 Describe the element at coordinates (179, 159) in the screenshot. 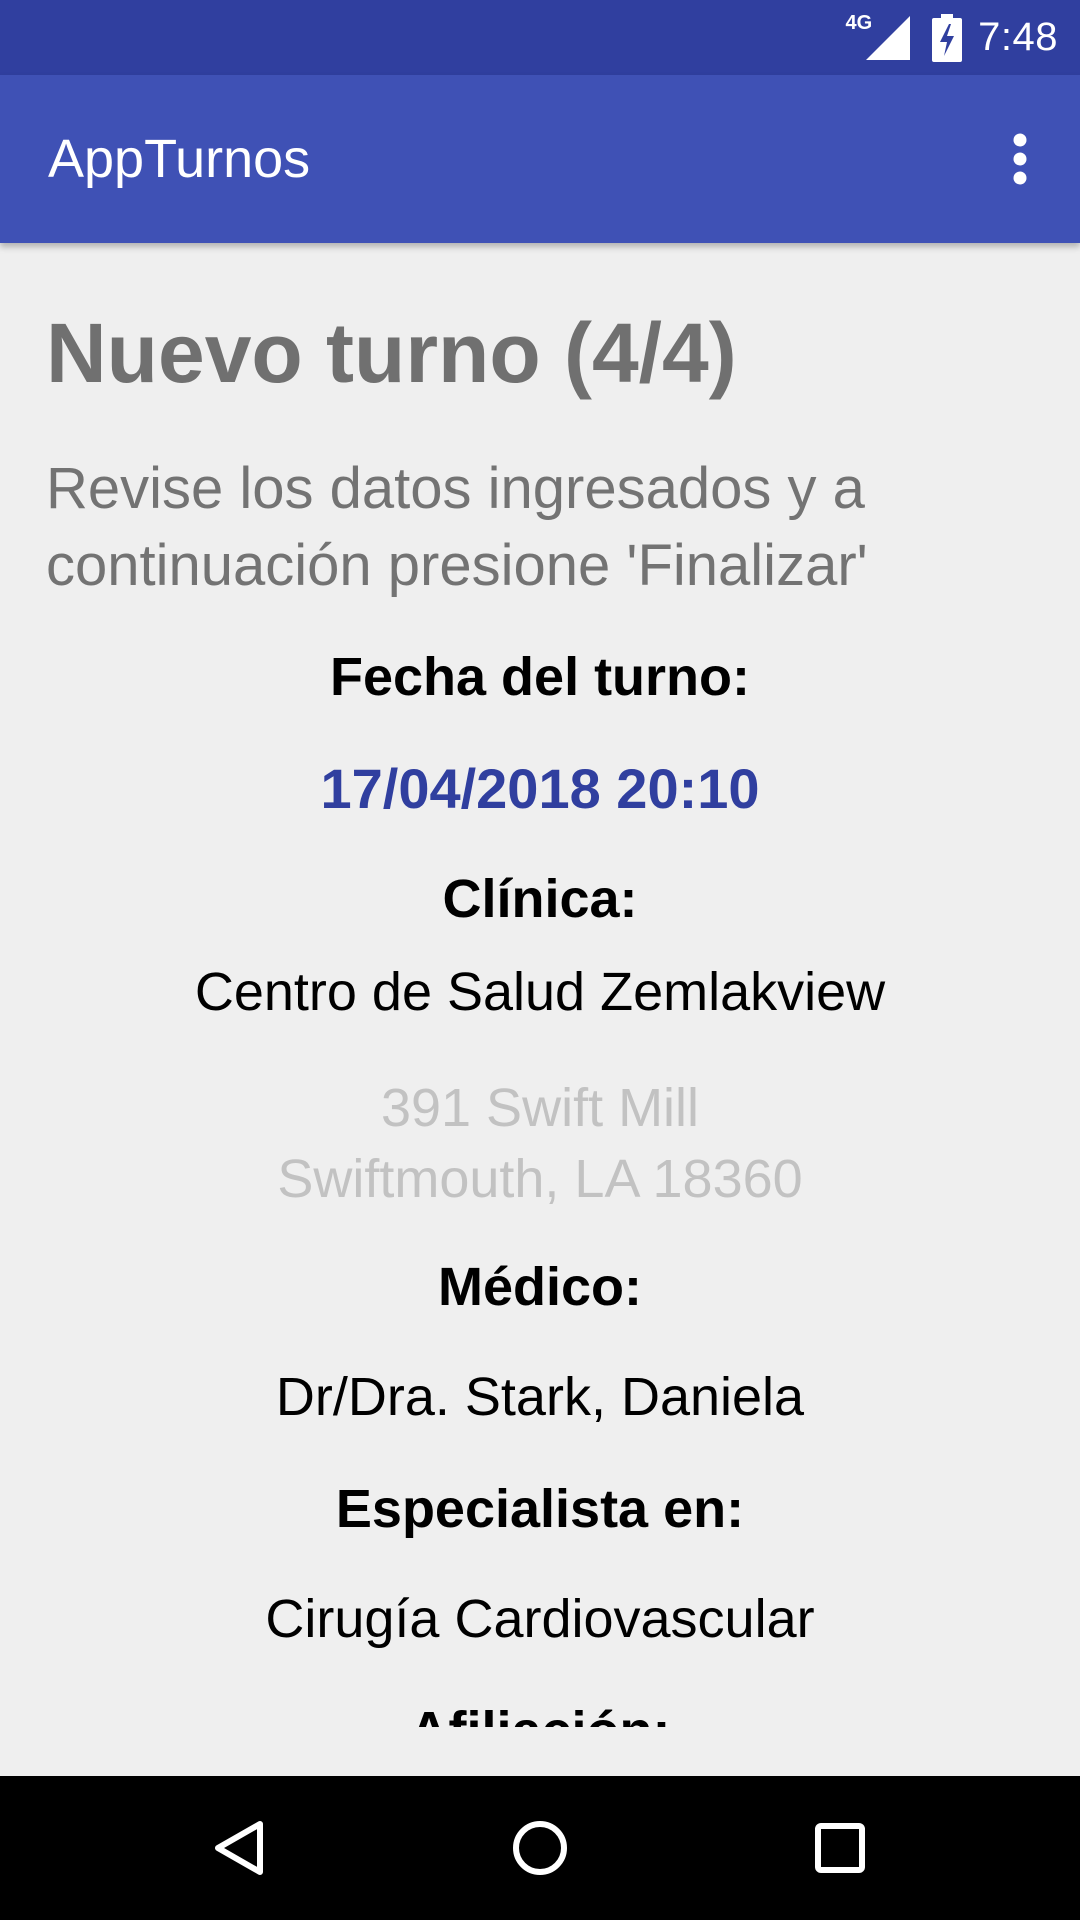

I see `app-title: AppTurnos` at that location.